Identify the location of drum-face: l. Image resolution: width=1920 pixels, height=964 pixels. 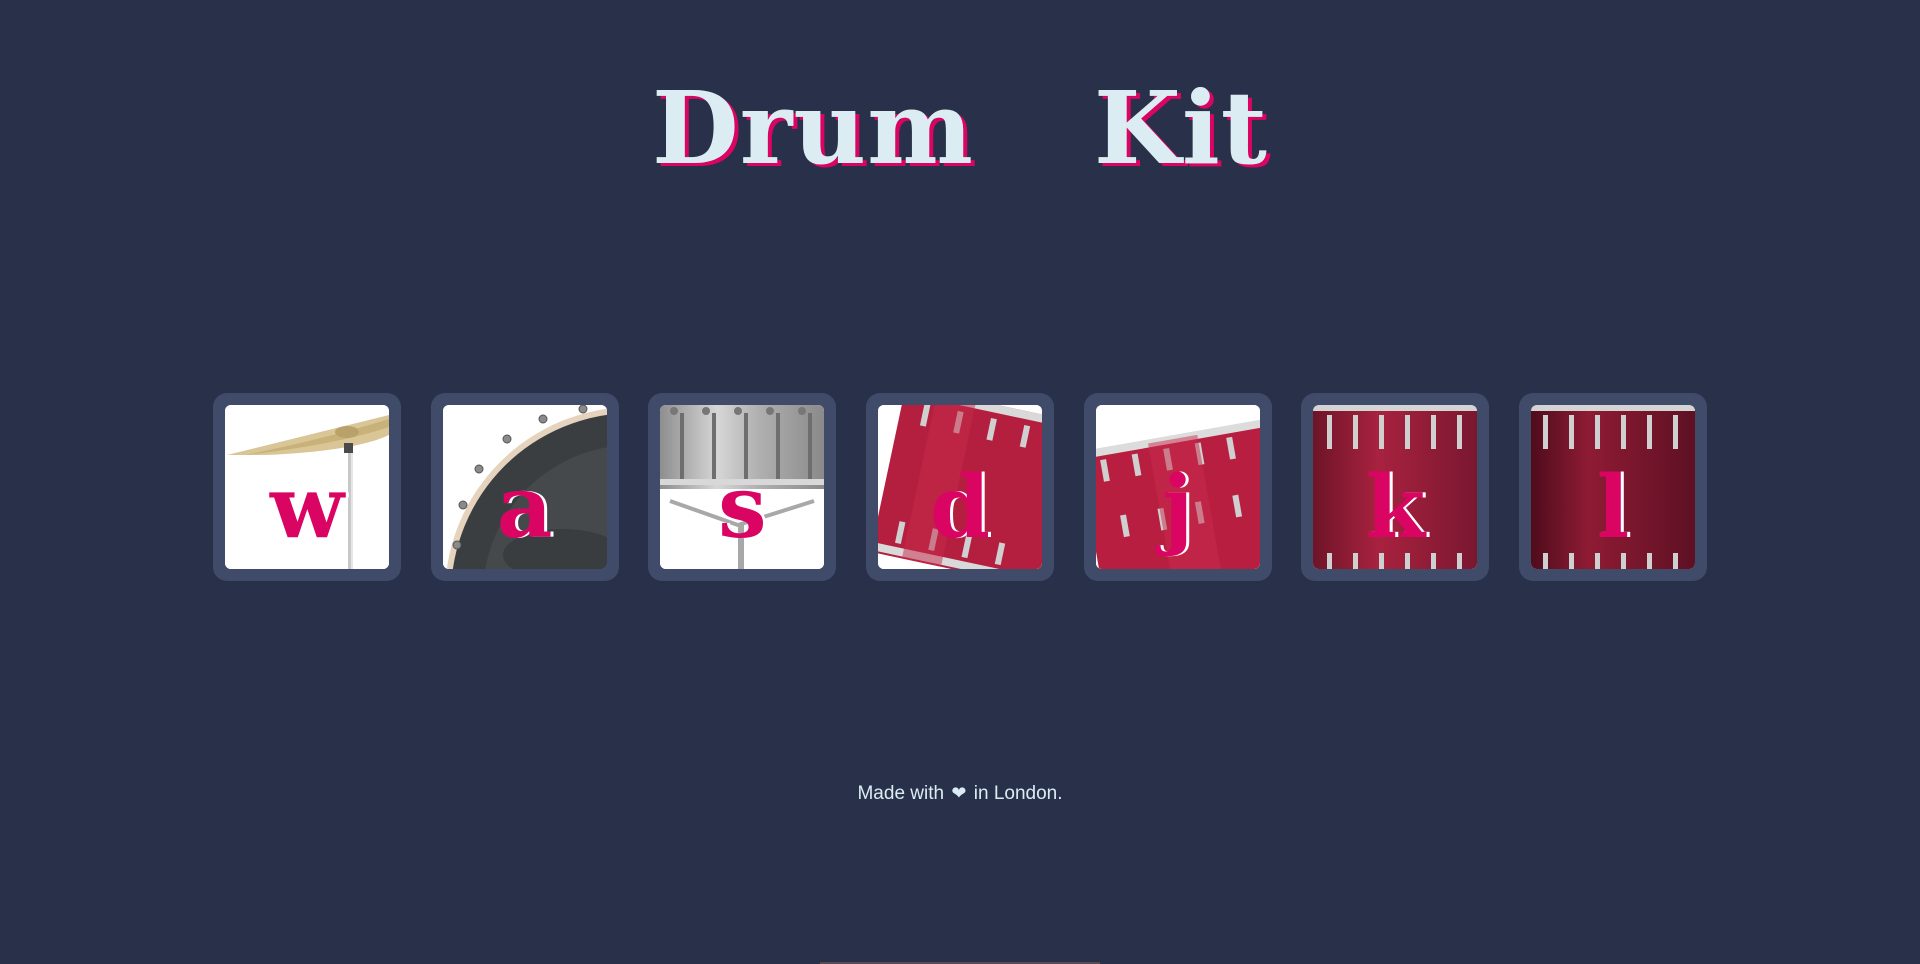
(1612, 487).